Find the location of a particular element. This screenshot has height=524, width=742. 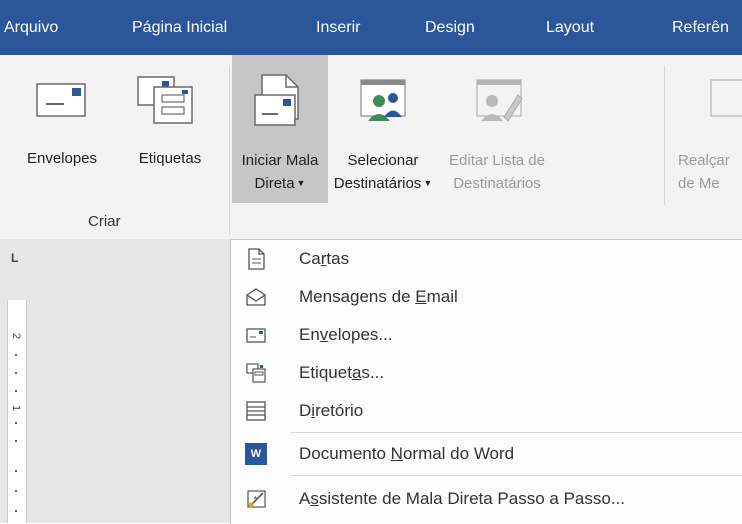

menu-label: En is located at coordinates (309, 334).